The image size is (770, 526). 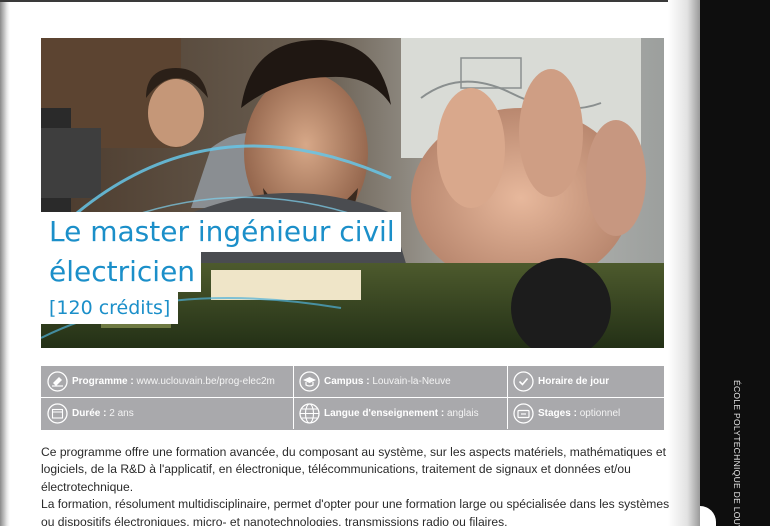 I want to click on briefcase-icon, so click(x=523, y=413).